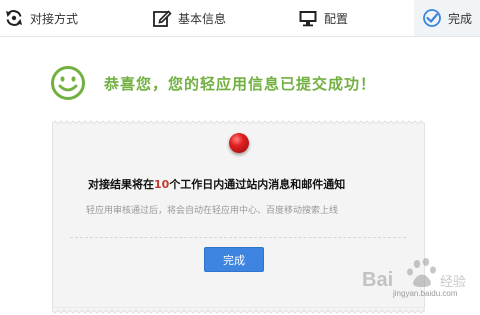 This screenshot has height=315, width=480. What do you see at coordinates (323, 18) in the screenshot?
I see `step-config: 配置` at bounding box center [323, 18].